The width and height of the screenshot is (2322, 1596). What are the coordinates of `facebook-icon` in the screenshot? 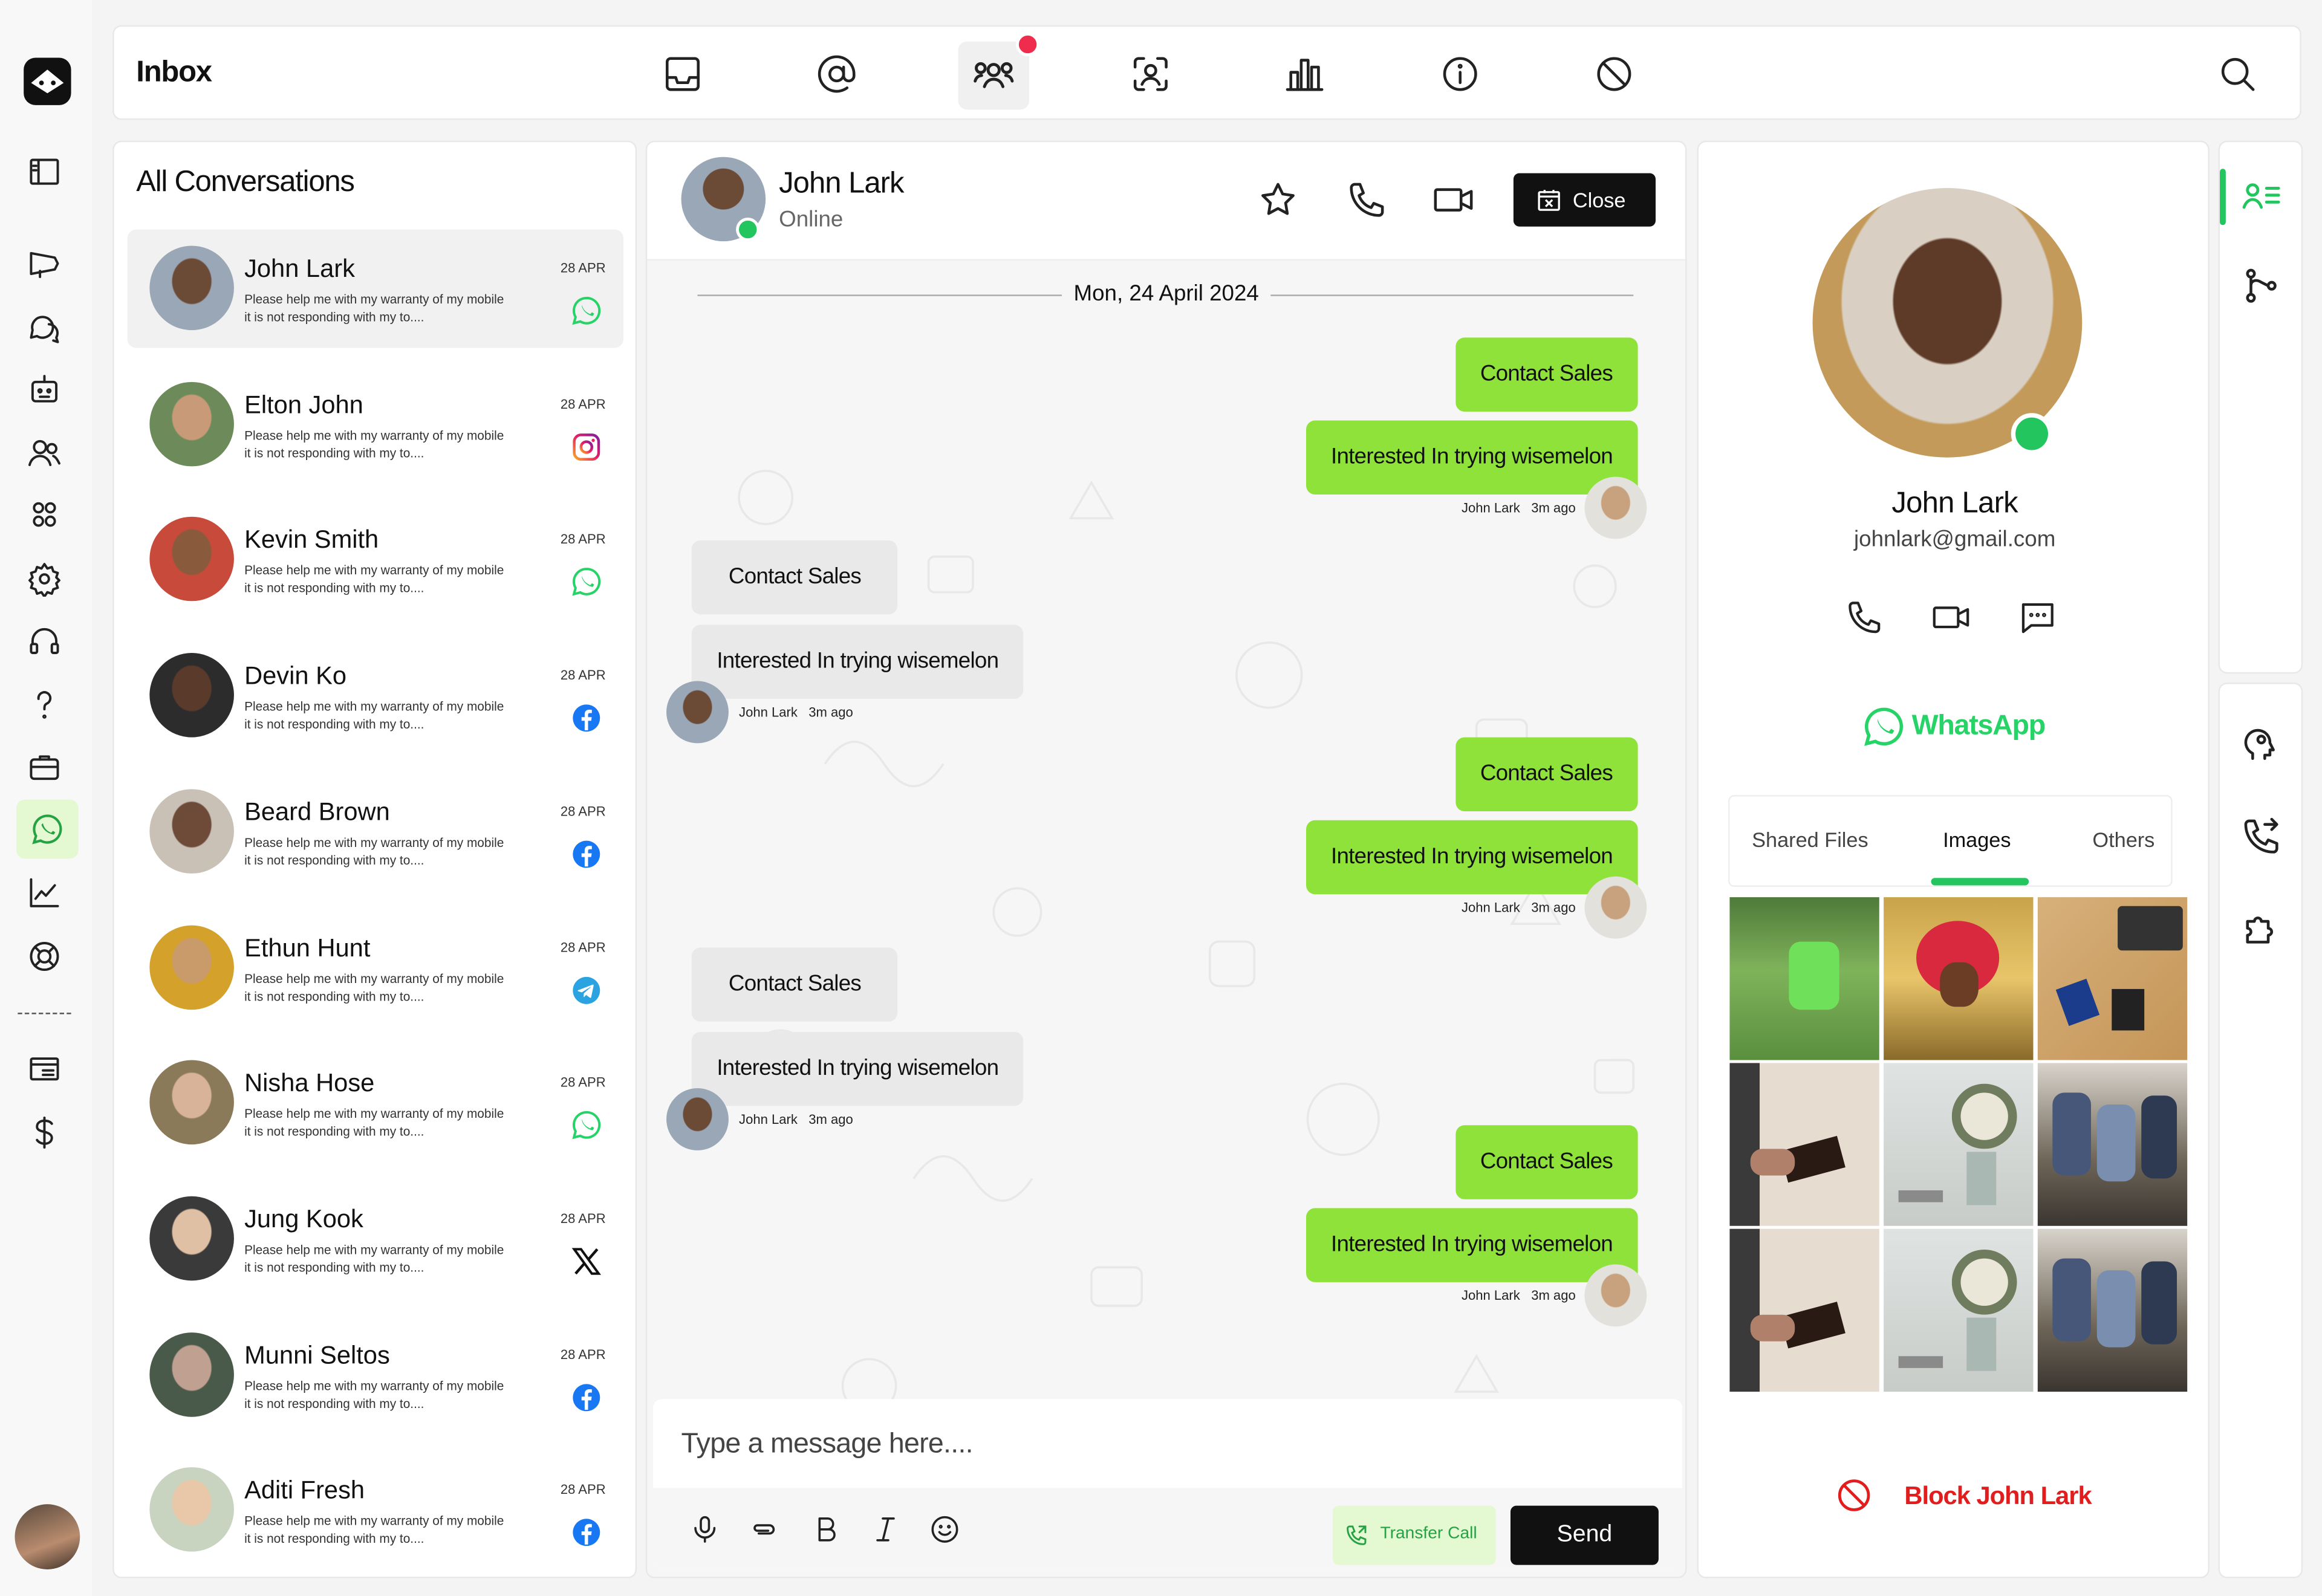 It's located at (586, 854).